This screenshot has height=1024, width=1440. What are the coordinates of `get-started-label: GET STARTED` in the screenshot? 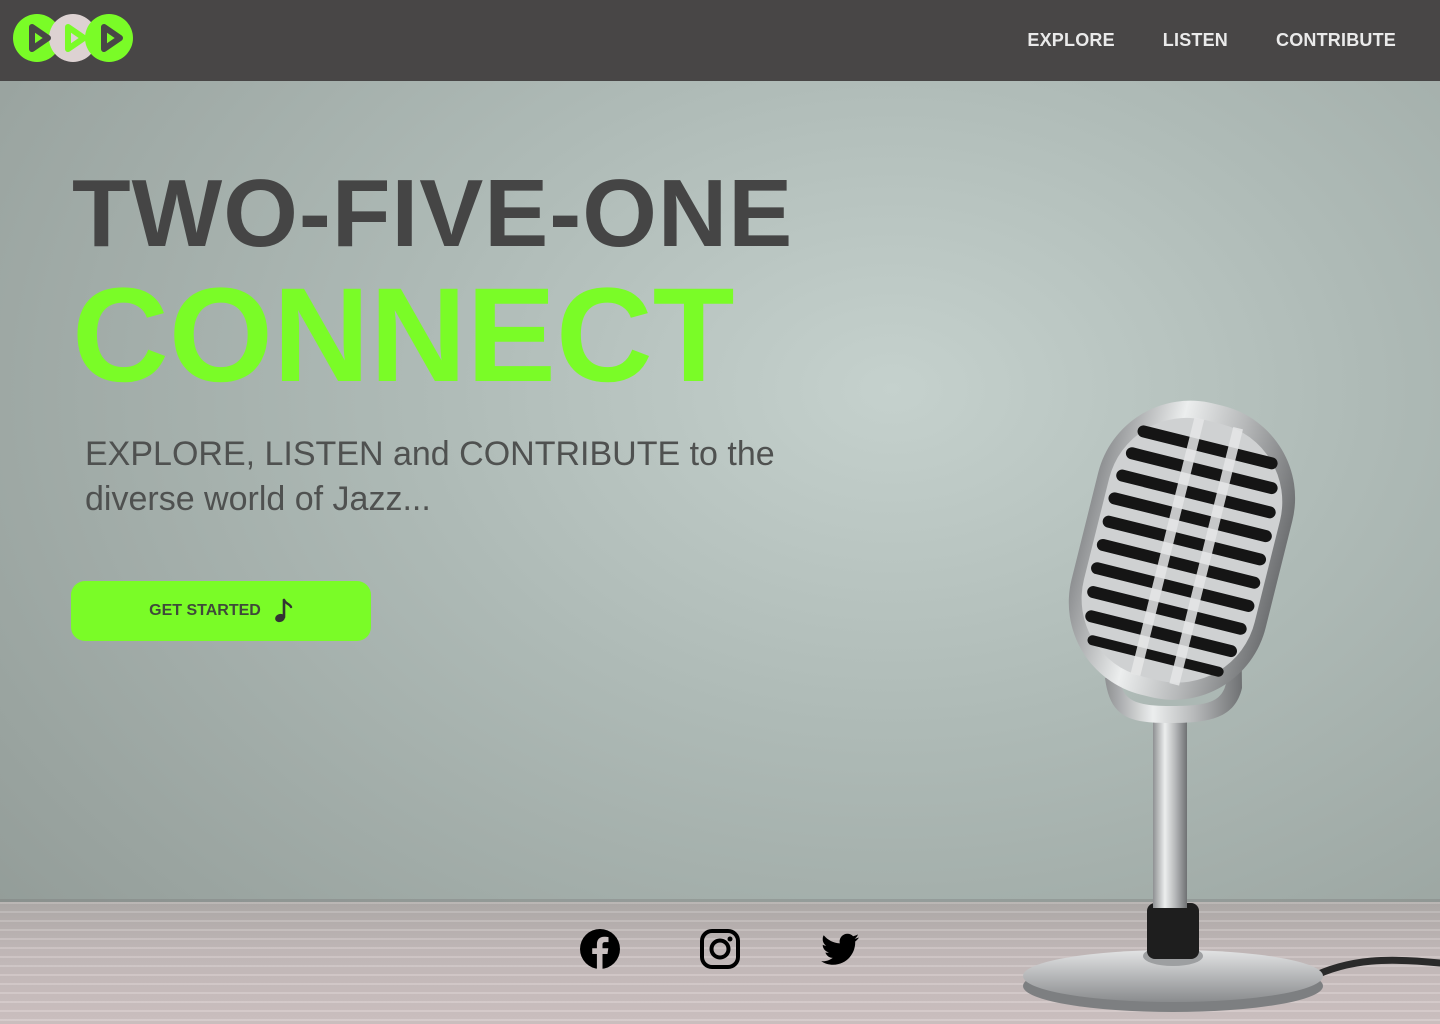 It's located at (205, 610).